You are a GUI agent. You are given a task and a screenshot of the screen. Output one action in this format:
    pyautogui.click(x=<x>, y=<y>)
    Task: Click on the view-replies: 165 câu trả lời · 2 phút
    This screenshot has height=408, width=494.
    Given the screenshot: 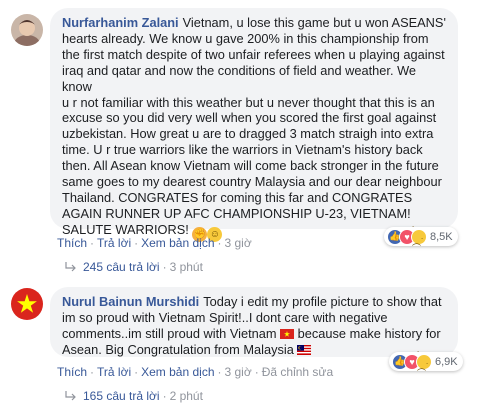 What is the action you would take?
    pyautogui.click(x=134, y=396)
    